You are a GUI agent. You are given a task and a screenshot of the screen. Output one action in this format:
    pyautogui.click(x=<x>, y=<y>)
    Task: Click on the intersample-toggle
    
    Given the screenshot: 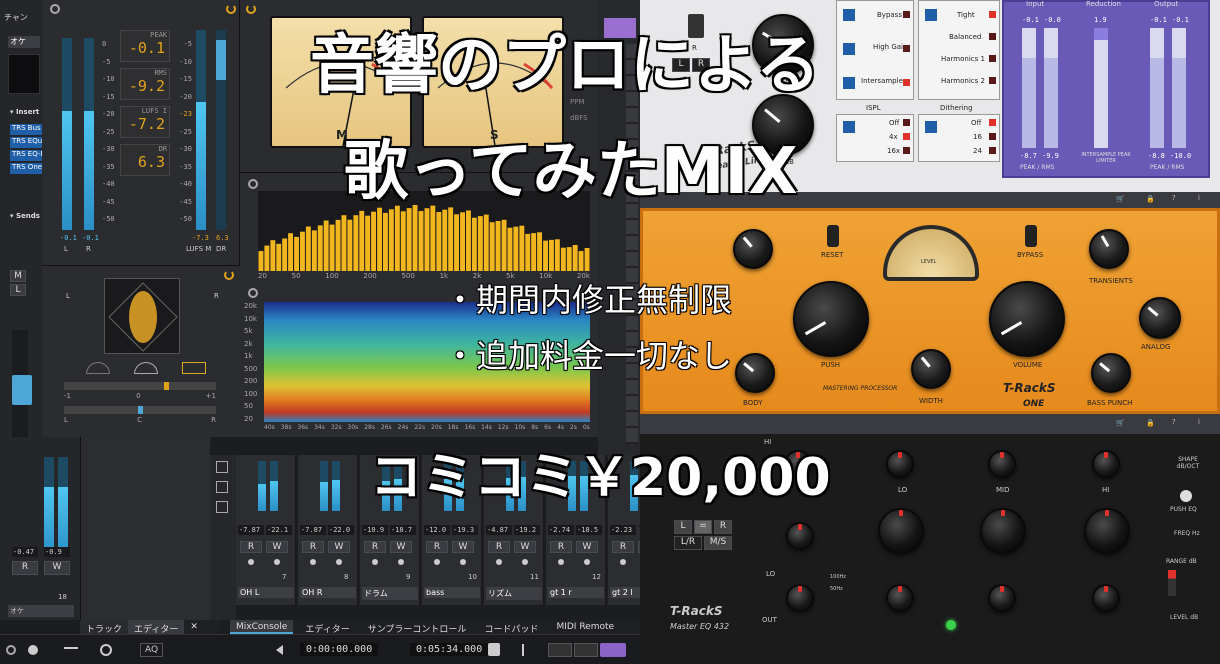 What is the action you would take?
    pyautogui.click(x=849, y=83)
    